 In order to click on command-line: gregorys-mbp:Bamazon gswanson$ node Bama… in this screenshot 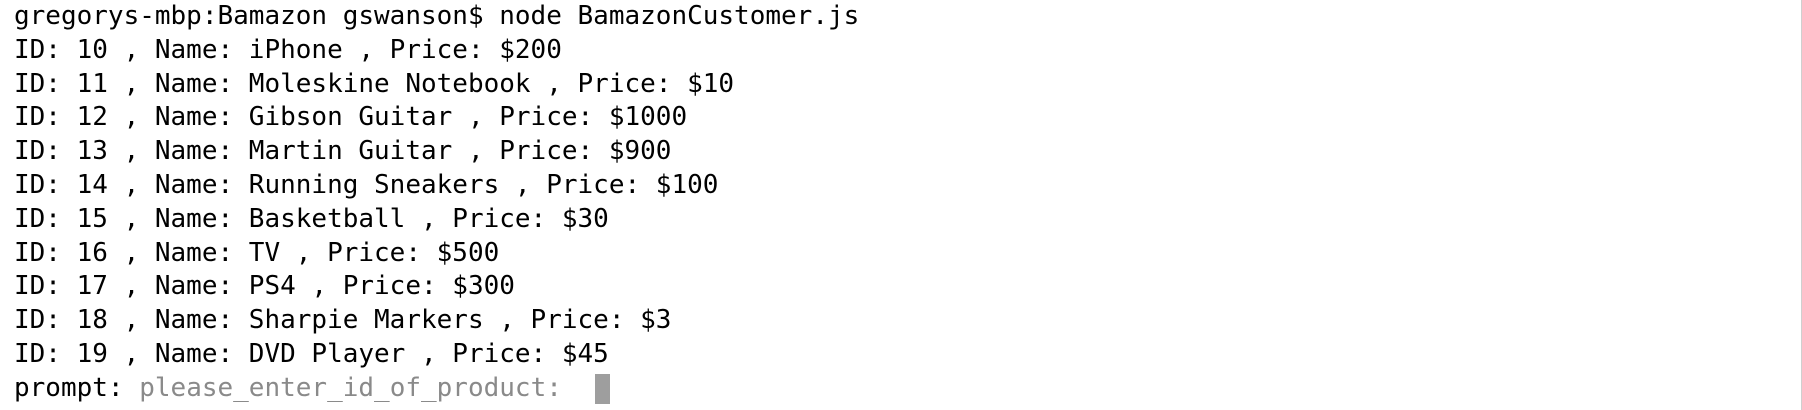, I will do `click(437, 16)`.